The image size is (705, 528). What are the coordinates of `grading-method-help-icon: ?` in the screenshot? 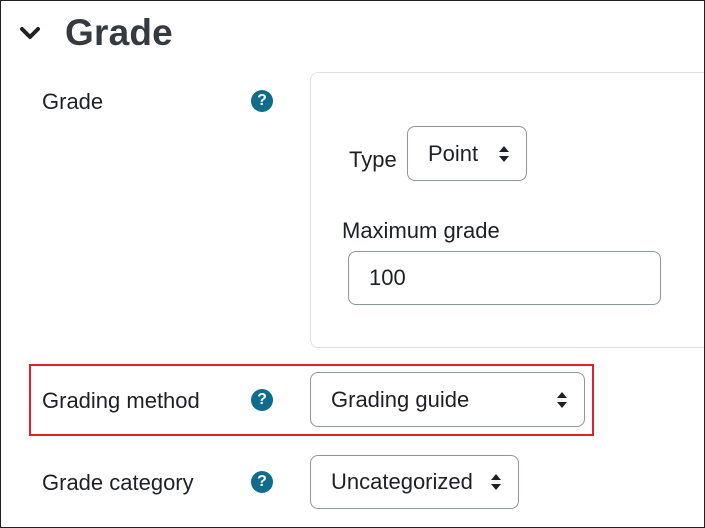 It's located at (262, 400).